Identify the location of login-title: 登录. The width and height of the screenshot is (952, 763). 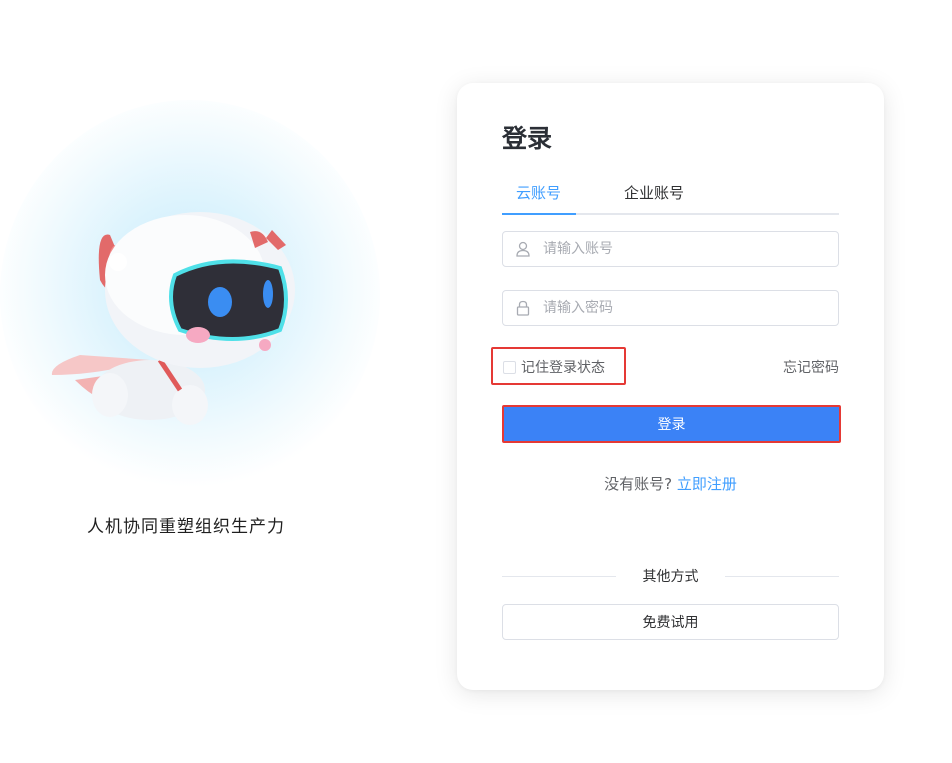
(527, 138).